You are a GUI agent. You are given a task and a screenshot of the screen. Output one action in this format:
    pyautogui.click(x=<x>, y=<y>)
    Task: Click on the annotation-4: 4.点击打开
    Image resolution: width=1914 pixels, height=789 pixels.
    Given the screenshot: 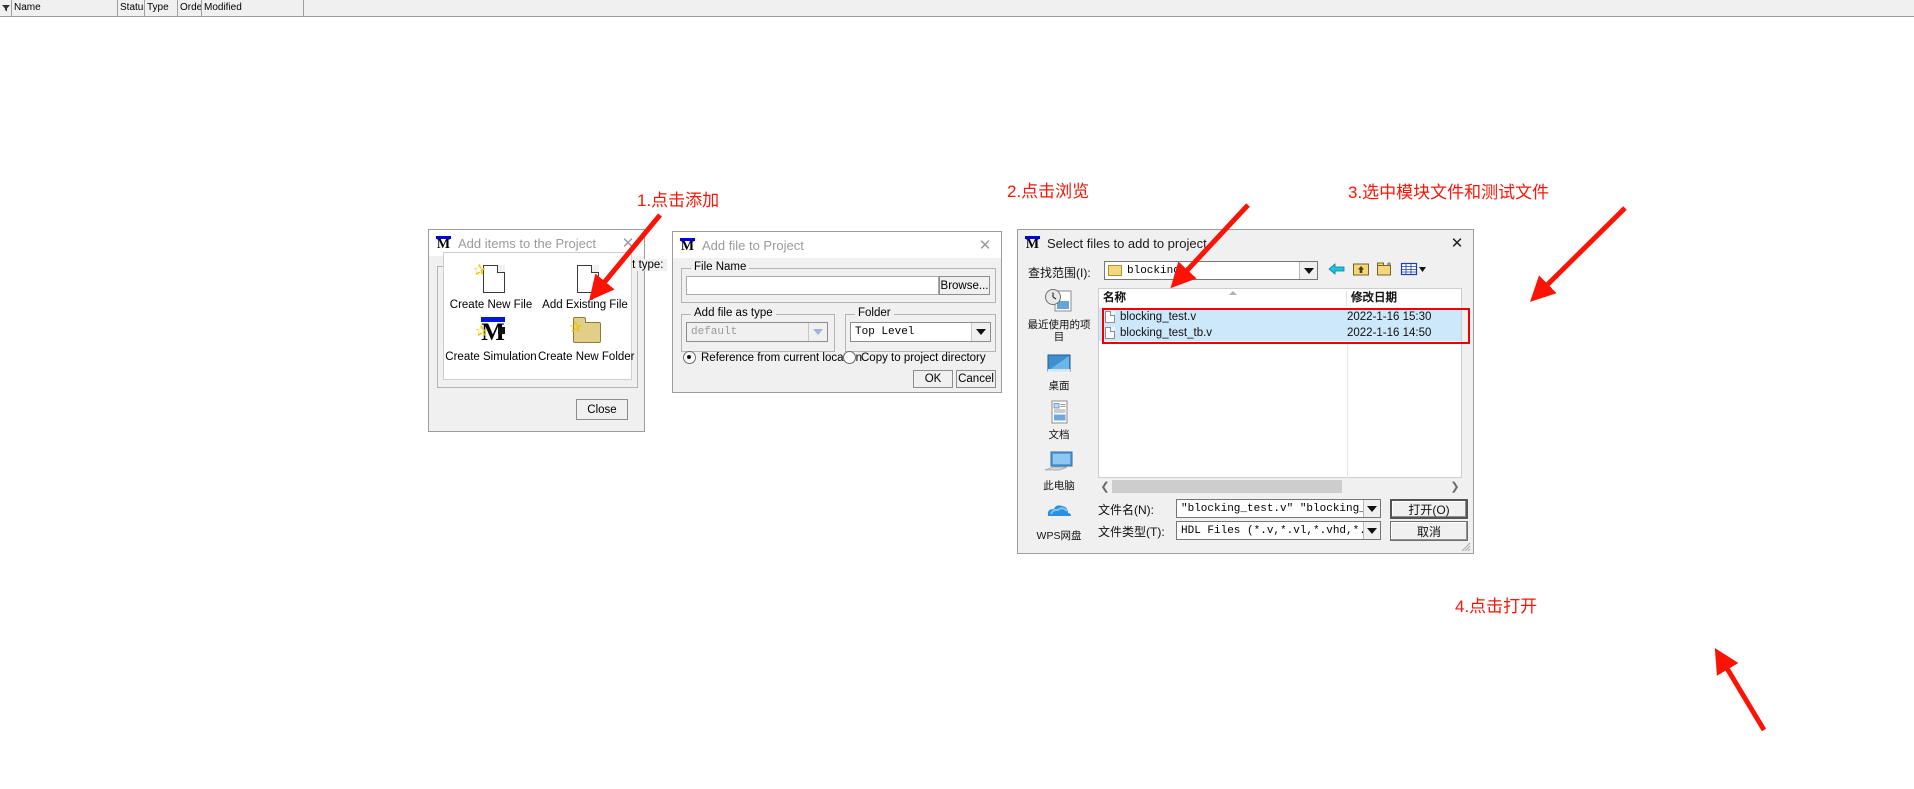 What is the action you would take?
    pyautogui.click(x=1496, y=606)
    